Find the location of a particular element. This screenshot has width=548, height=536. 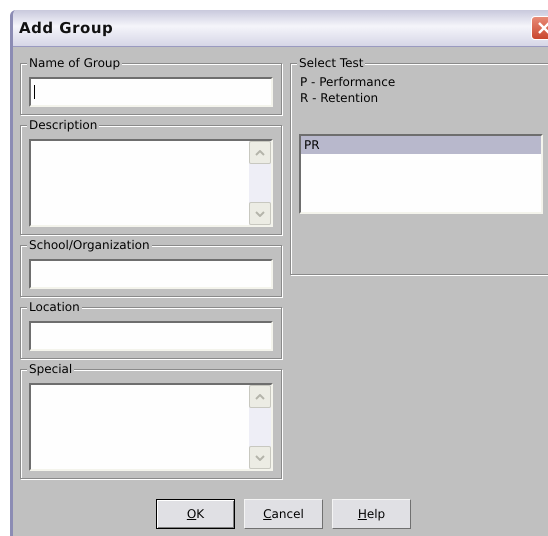

field-label: Description is located at coordinates (63, 125).